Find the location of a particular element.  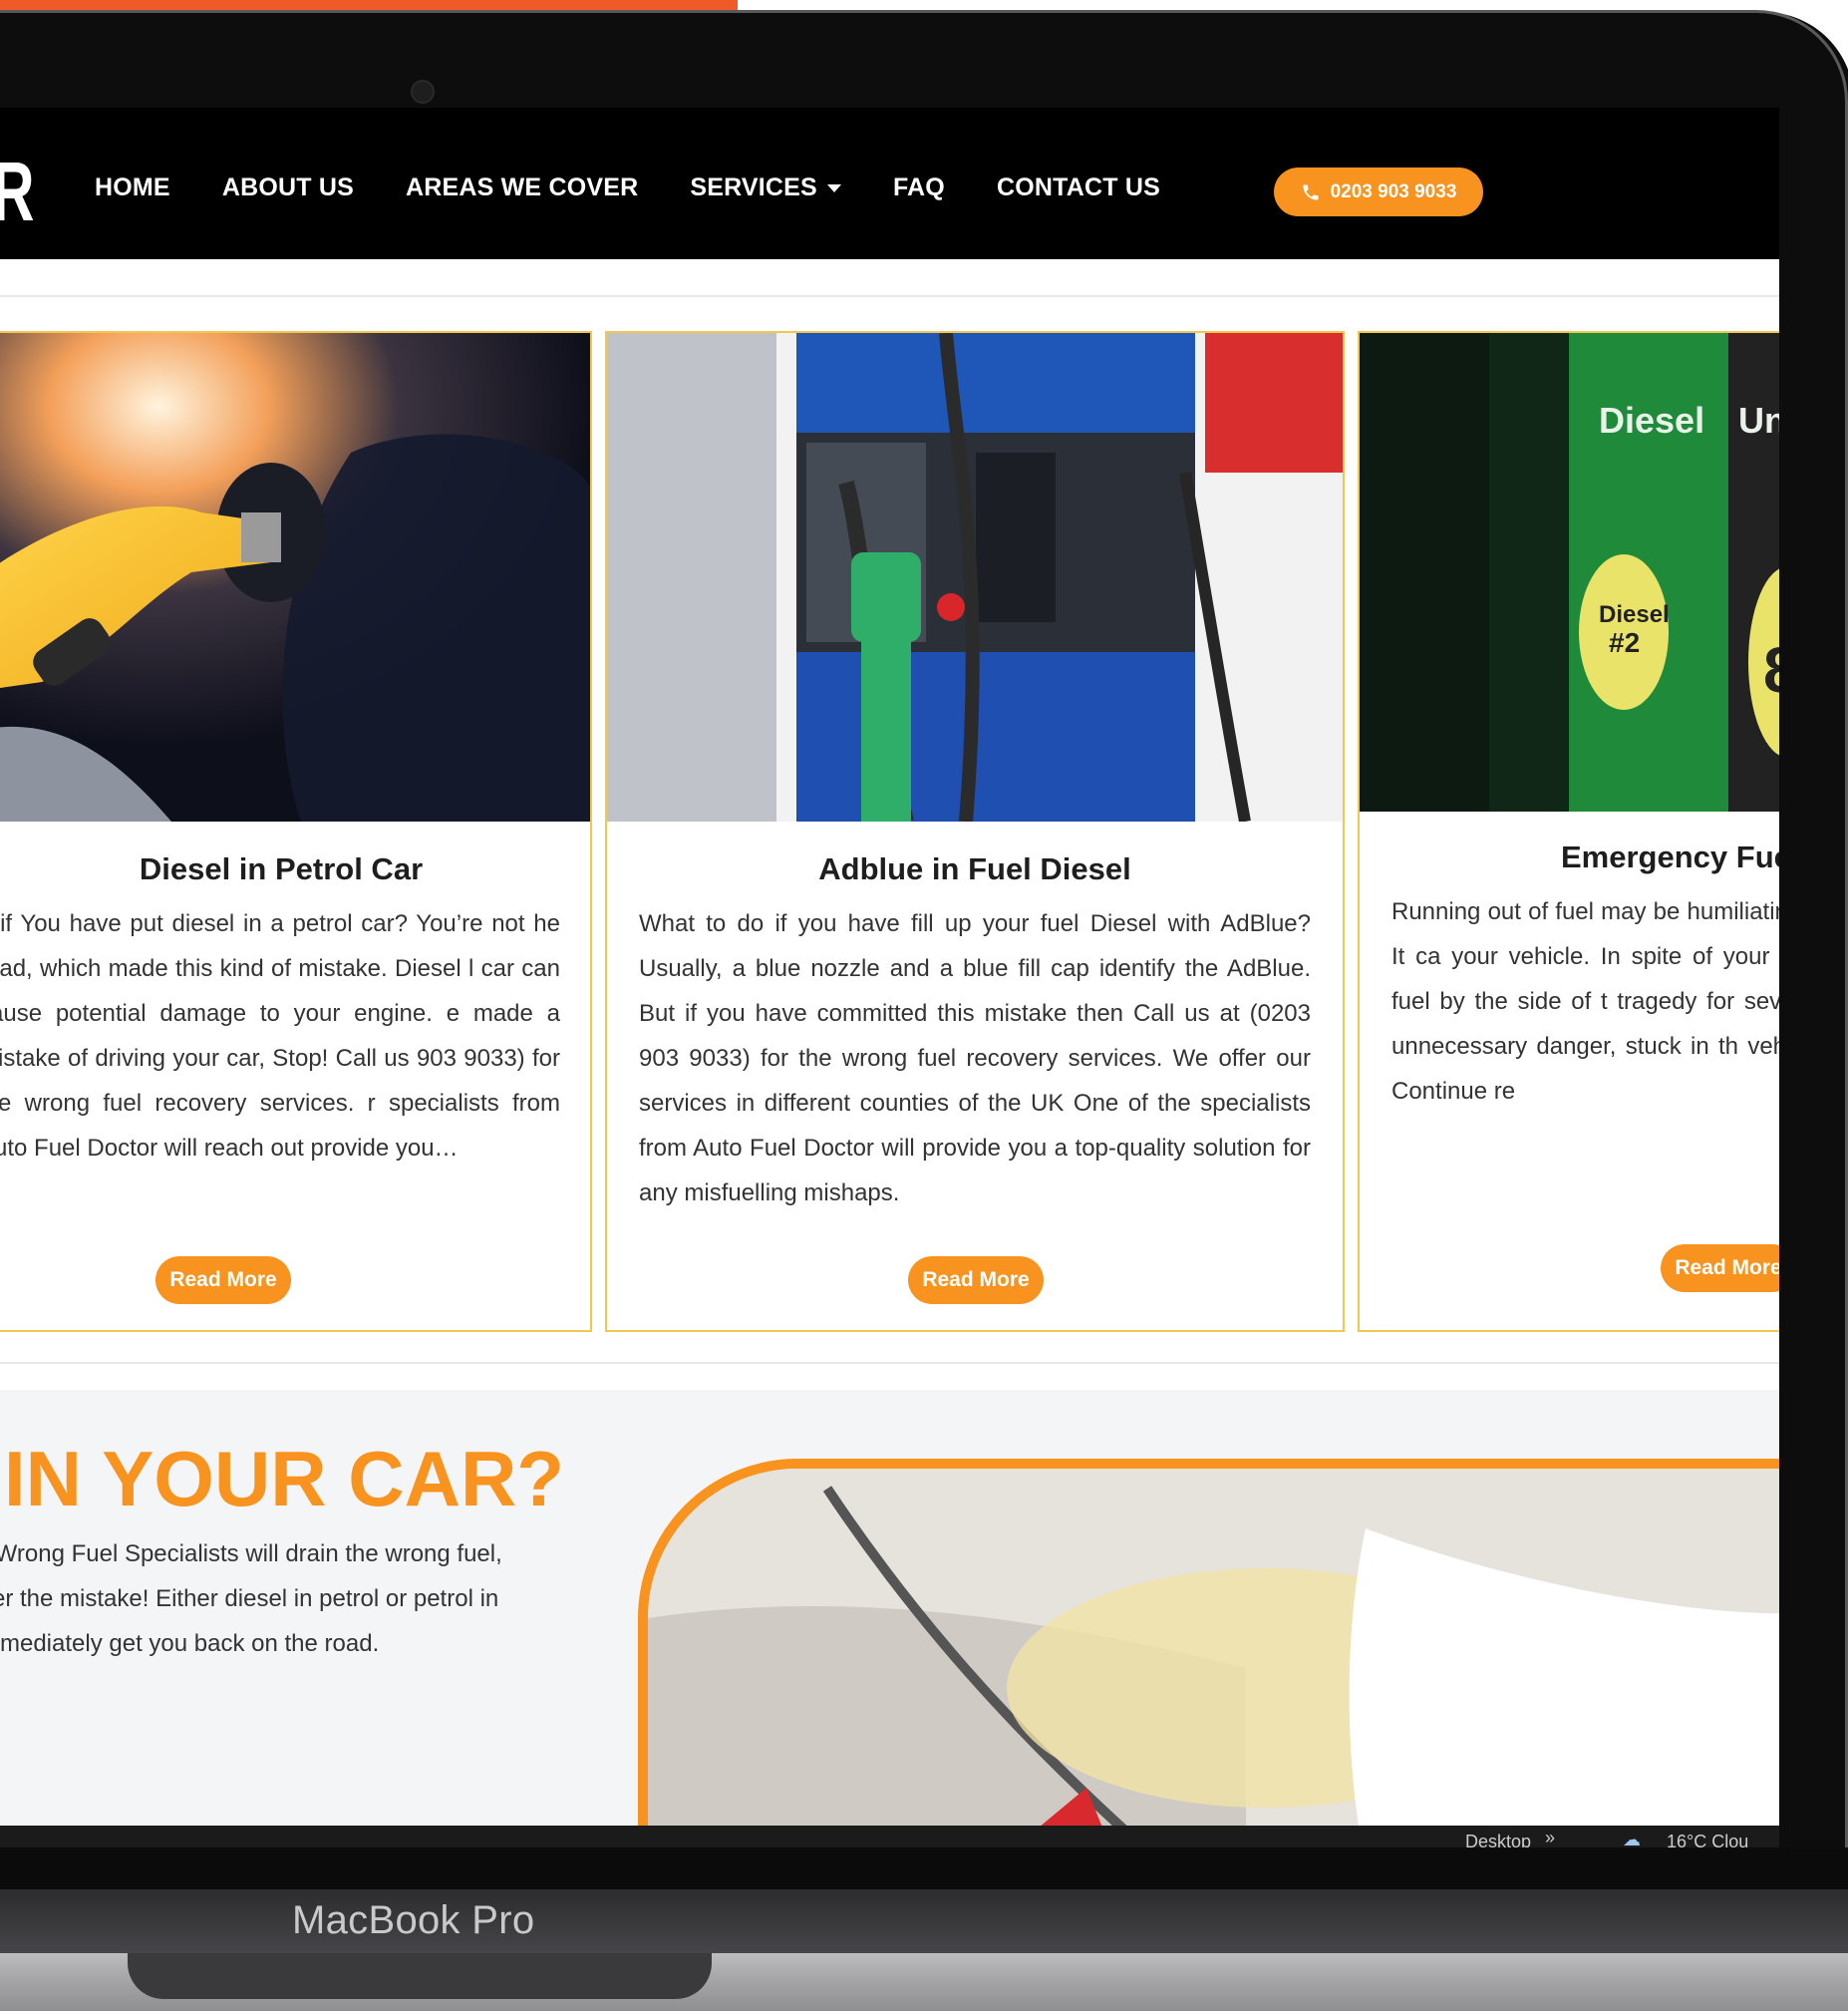

phone-number: 0203 903 9033 is located at coordinates (1393, 191).